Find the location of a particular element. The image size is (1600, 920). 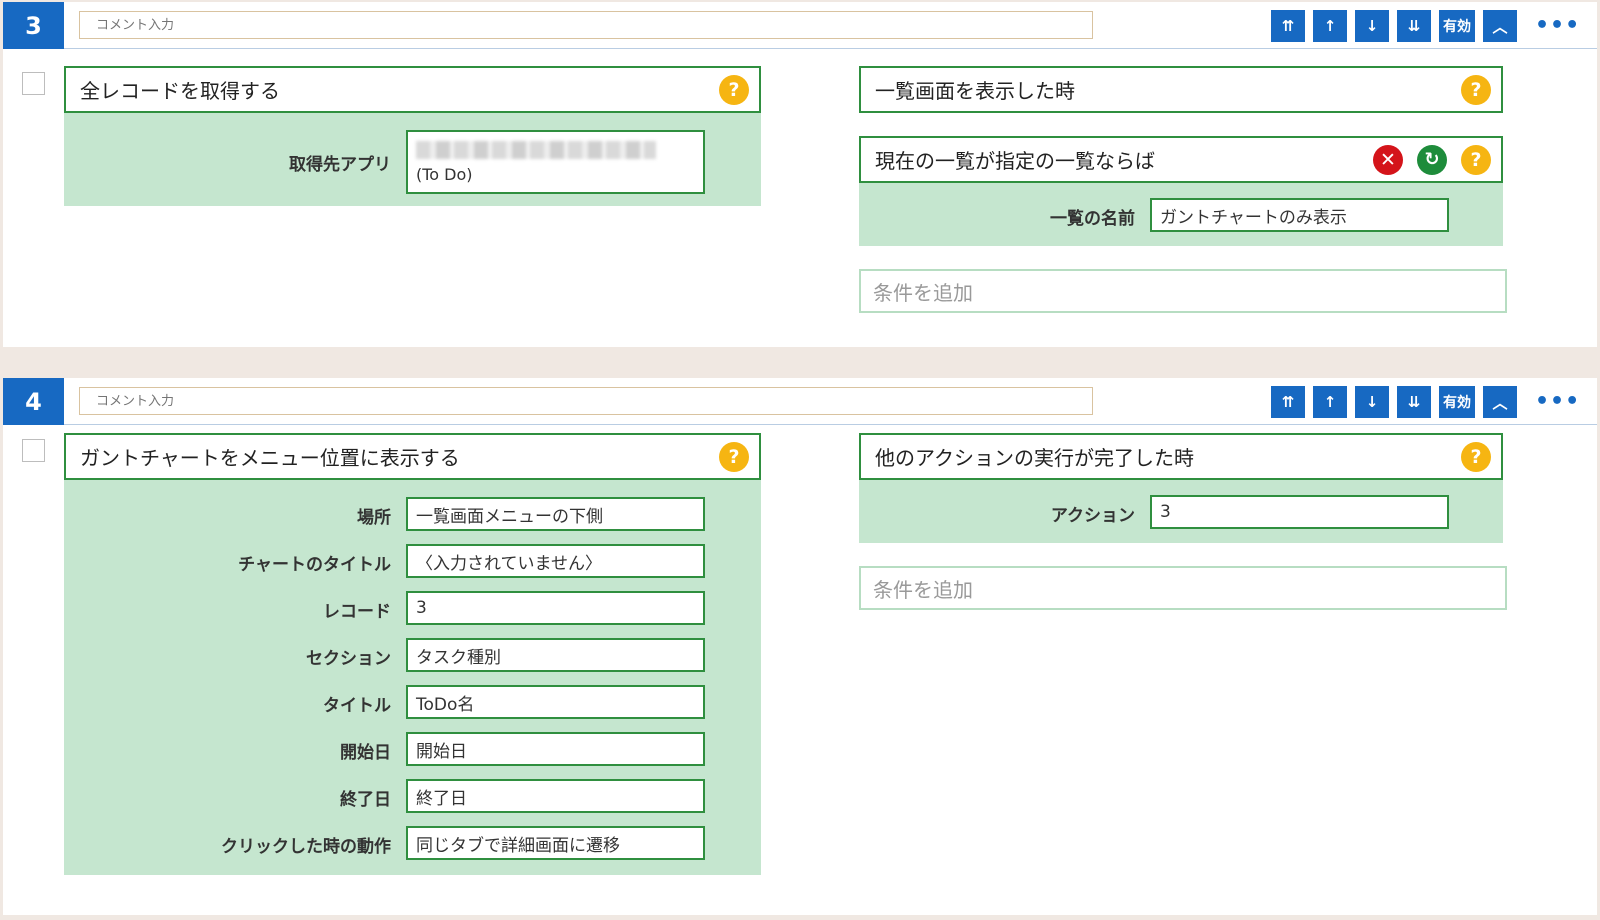

field-label: チャートのタイトル is located at coordinates (314, 565).